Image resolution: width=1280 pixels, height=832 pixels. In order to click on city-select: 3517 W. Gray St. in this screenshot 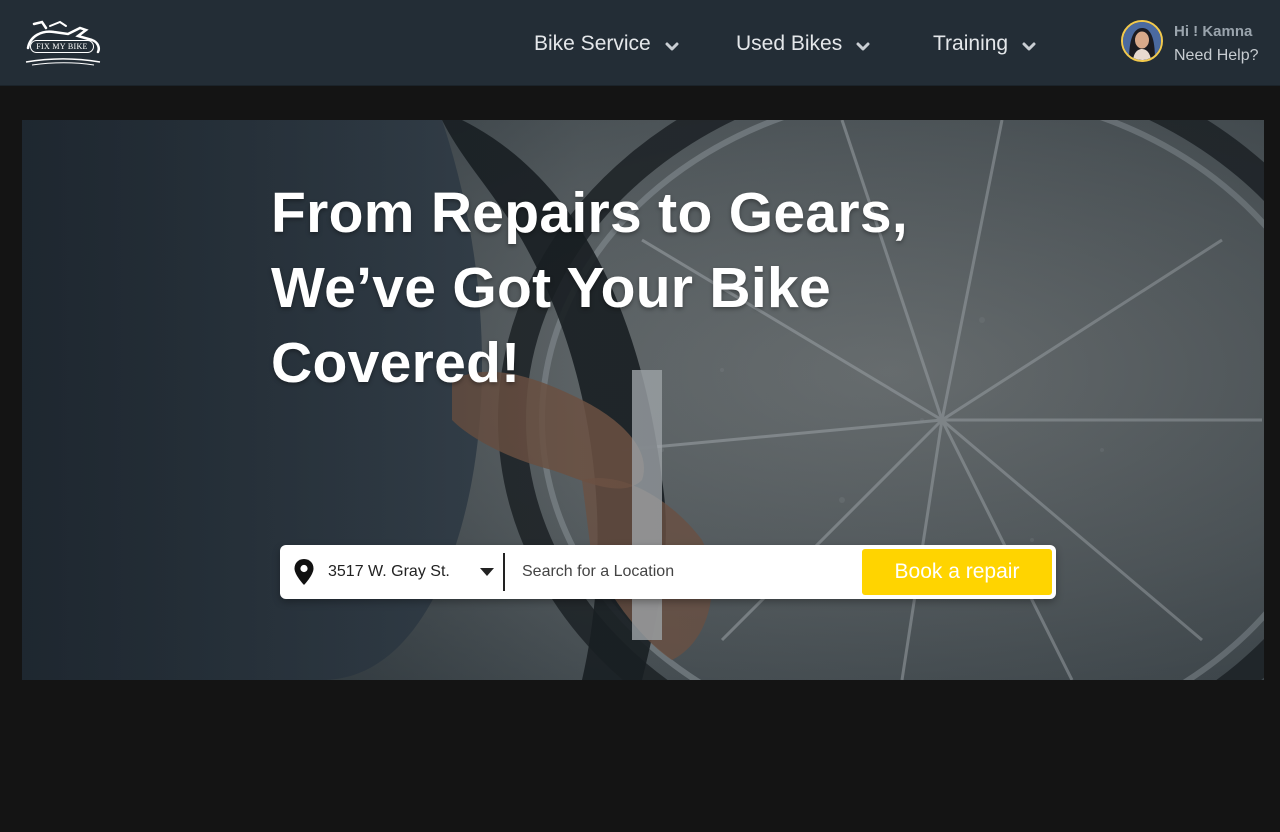, I will do `click(415, 572)`.